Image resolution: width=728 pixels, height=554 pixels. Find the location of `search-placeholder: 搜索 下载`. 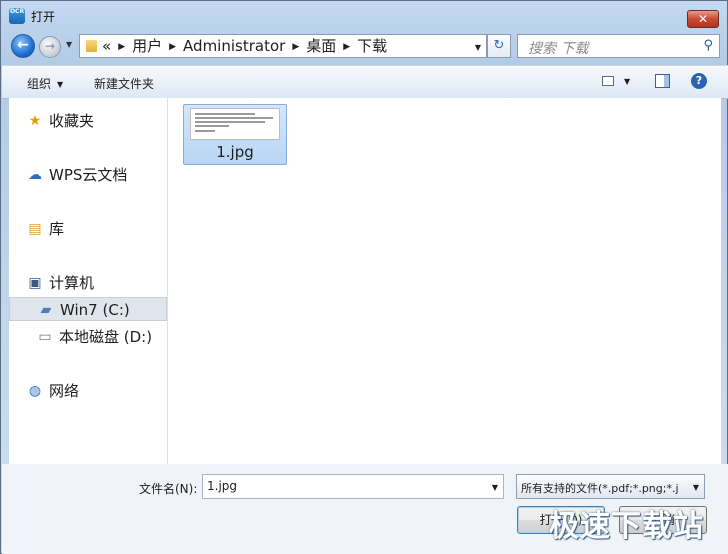

search-placeholder: 搜索 下载 is located at coordinates (558, 49).